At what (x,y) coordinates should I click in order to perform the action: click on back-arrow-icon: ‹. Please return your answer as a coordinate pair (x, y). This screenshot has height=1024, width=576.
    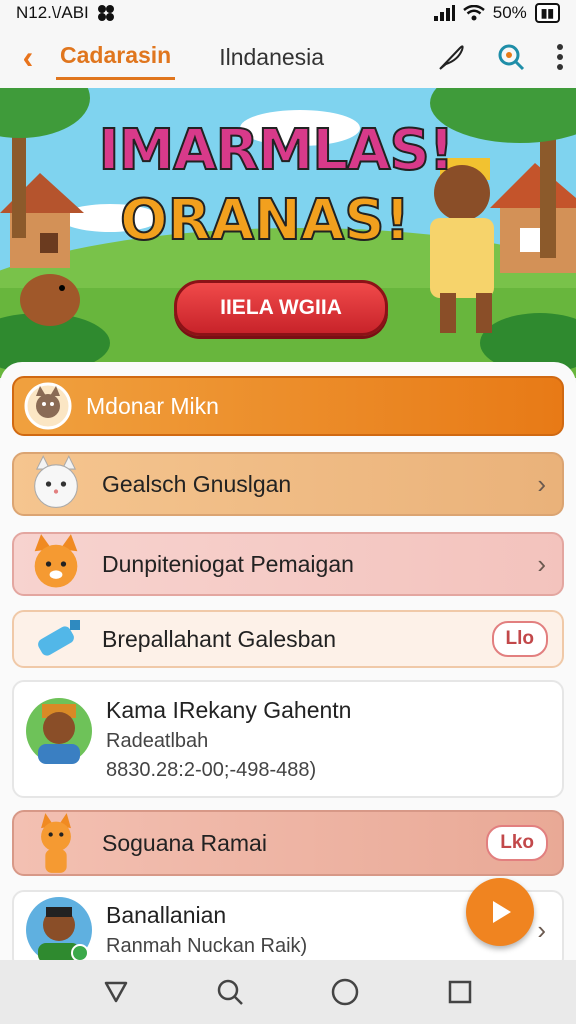
    Looking at the image, I should click on (28, 57).